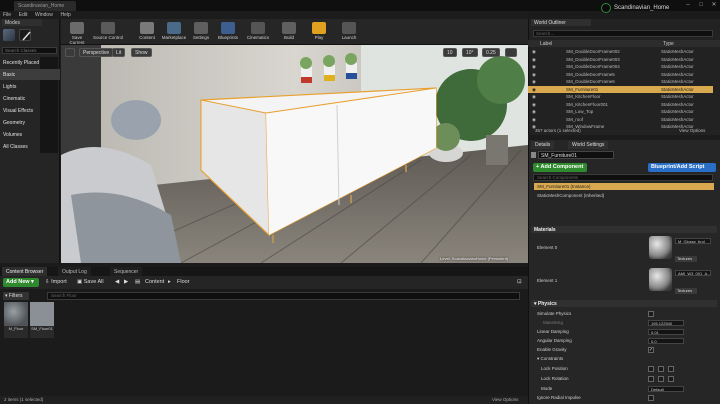  I want to click on linear-damping-field: 0.01, so click(666, 332).